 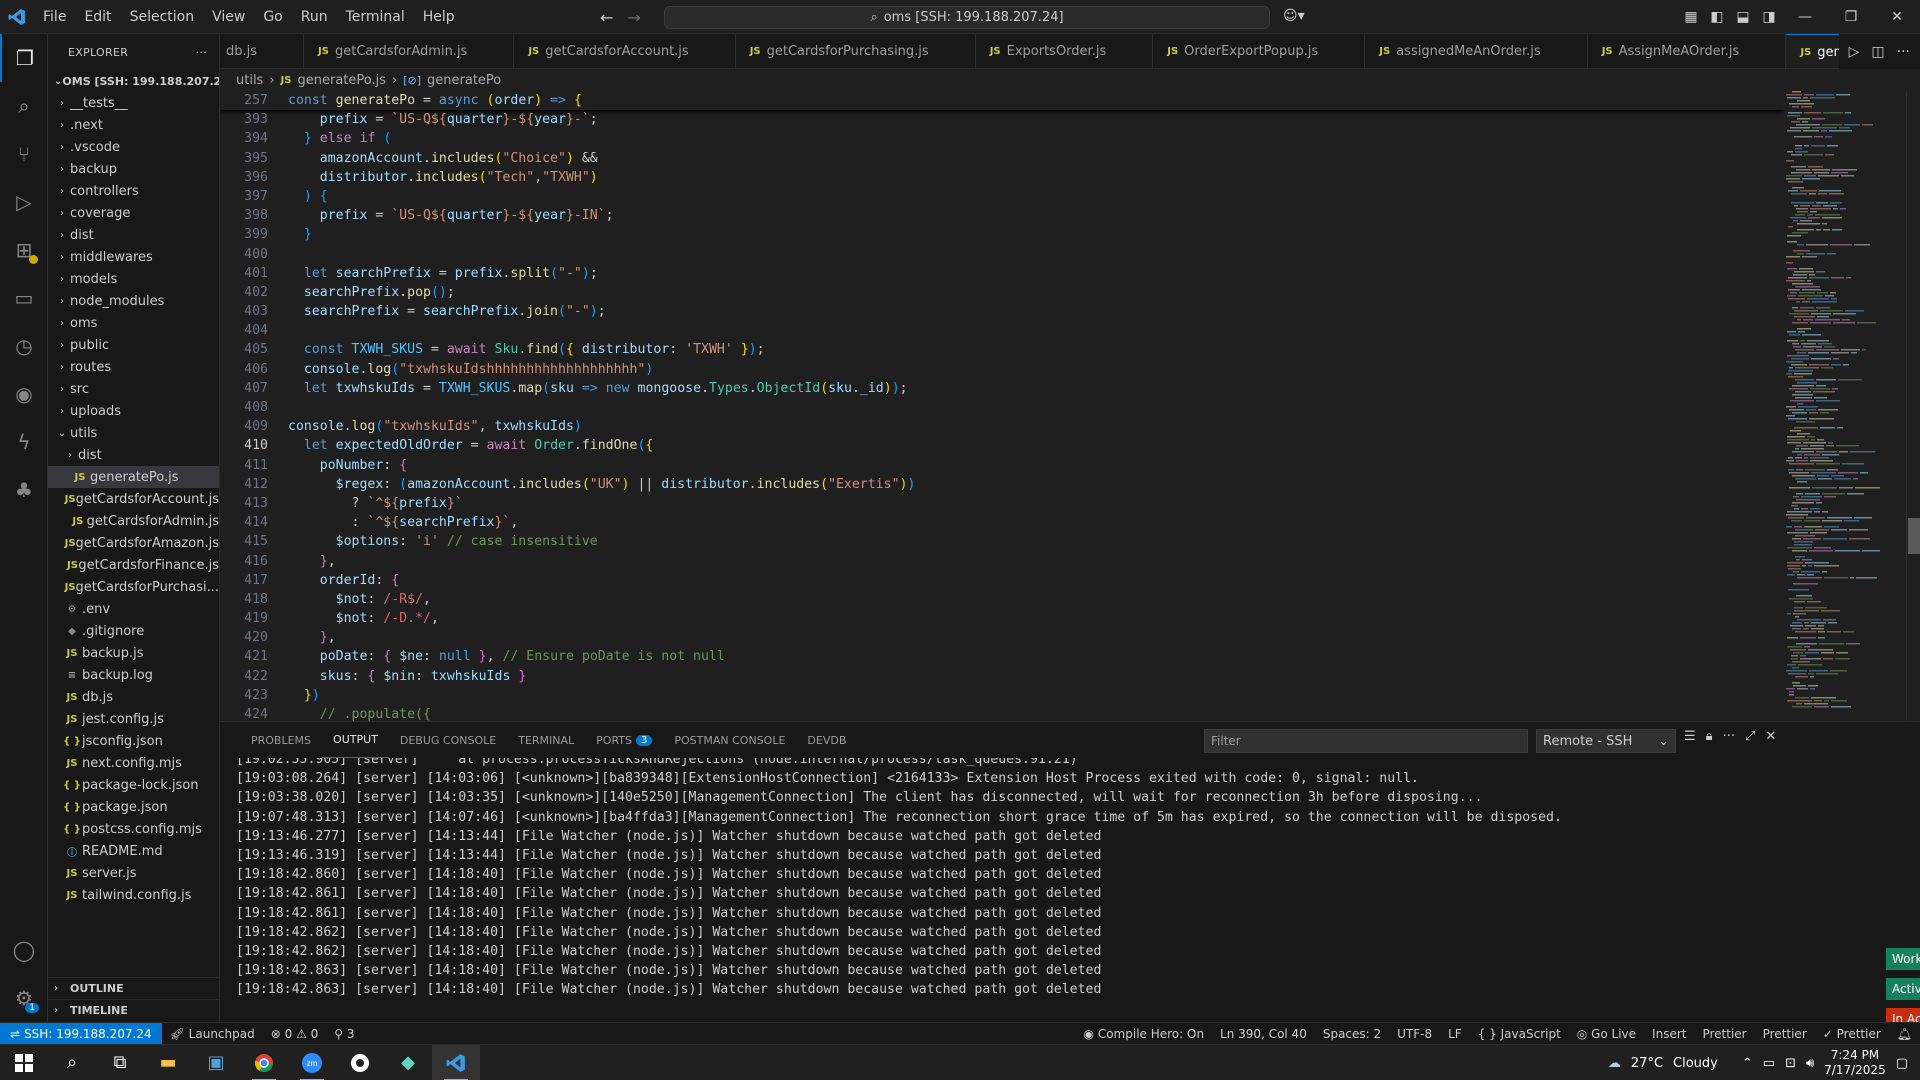 What do you see at coordinates (272, 17) in the screenshot?
I see `menu-go: Go` at bounding box center [272, 17].